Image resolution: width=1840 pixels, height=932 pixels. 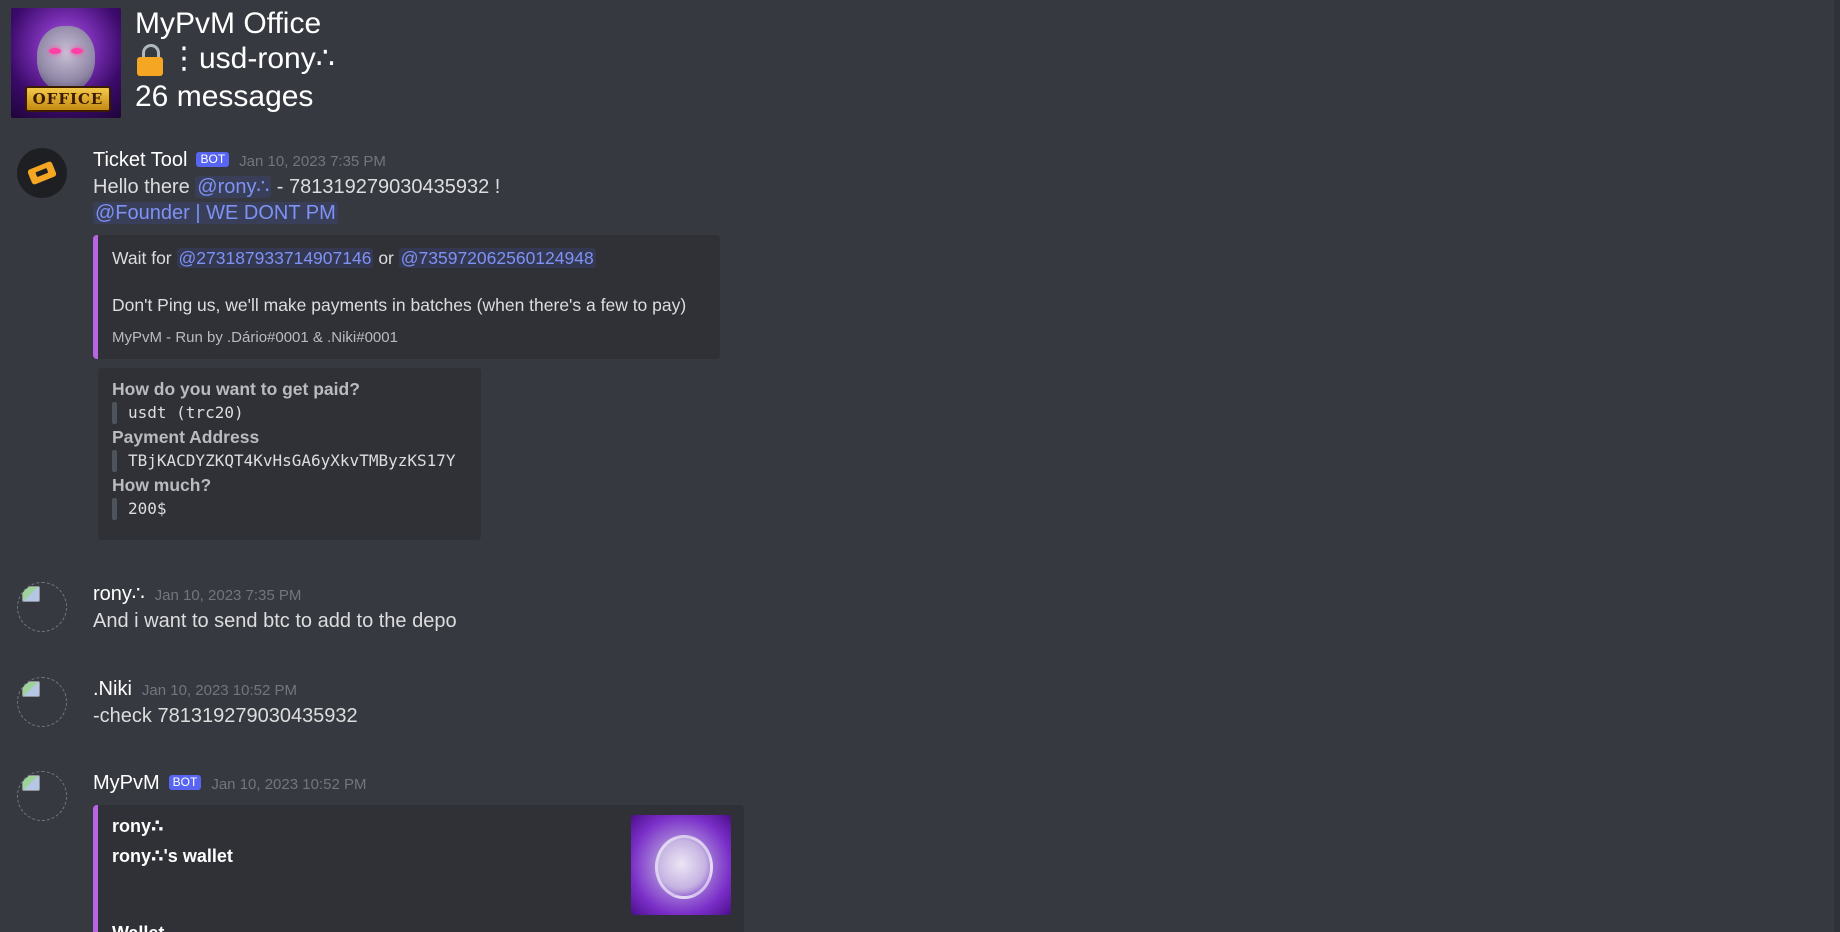 I want to click on message-text-part: Hello there, so click(x=144, y=187).